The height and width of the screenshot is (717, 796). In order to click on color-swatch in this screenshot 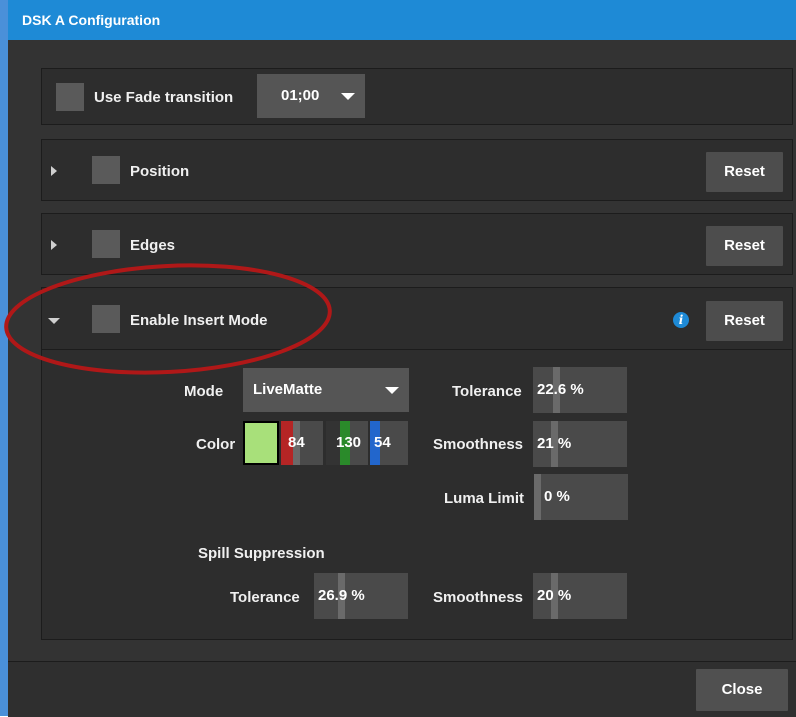, I will do `click(261, 443)`.